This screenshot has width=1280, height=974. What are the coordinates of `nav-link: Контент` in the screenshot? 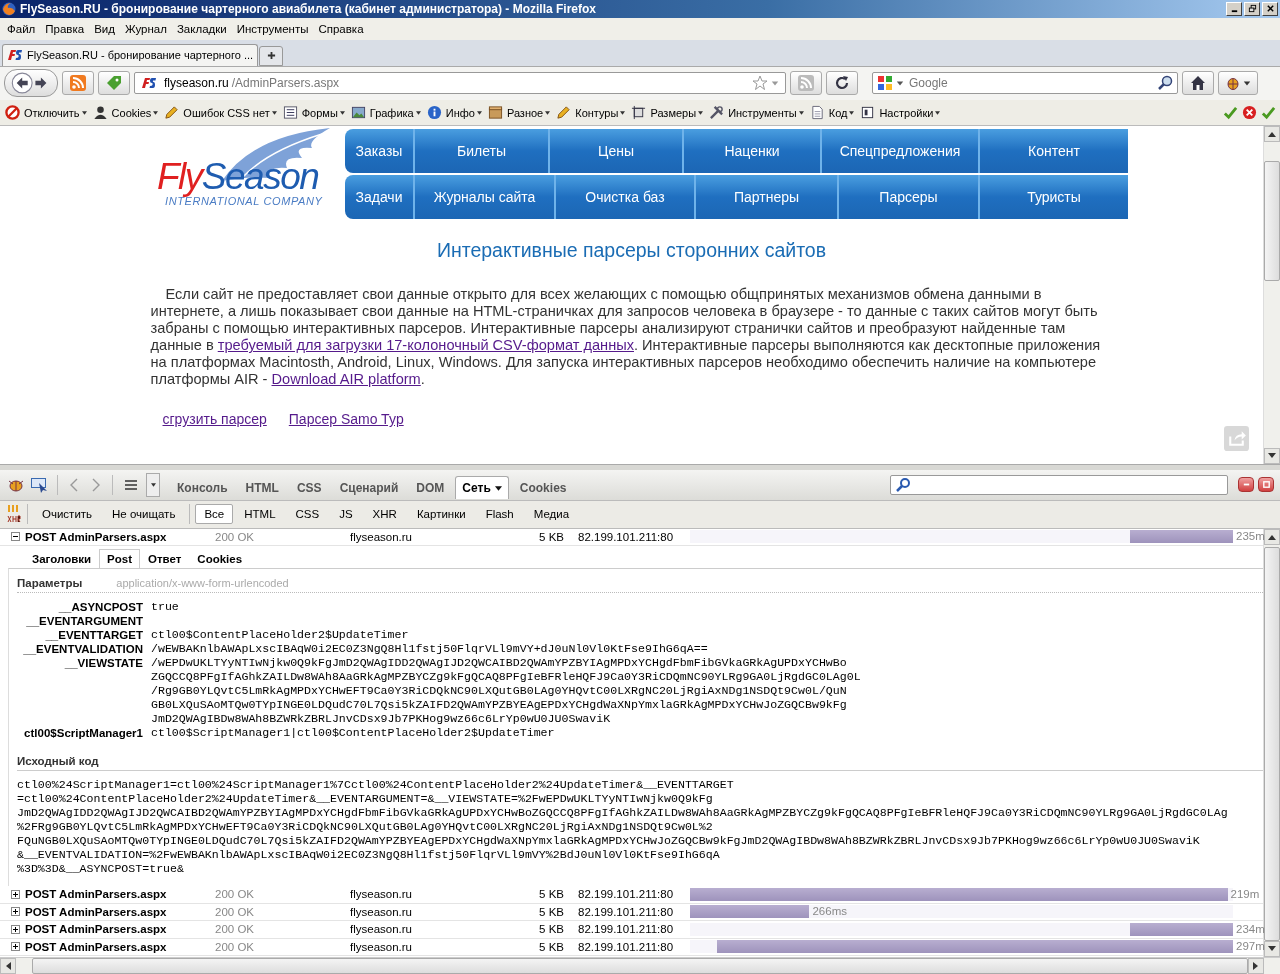 It's located at (1054, 151).